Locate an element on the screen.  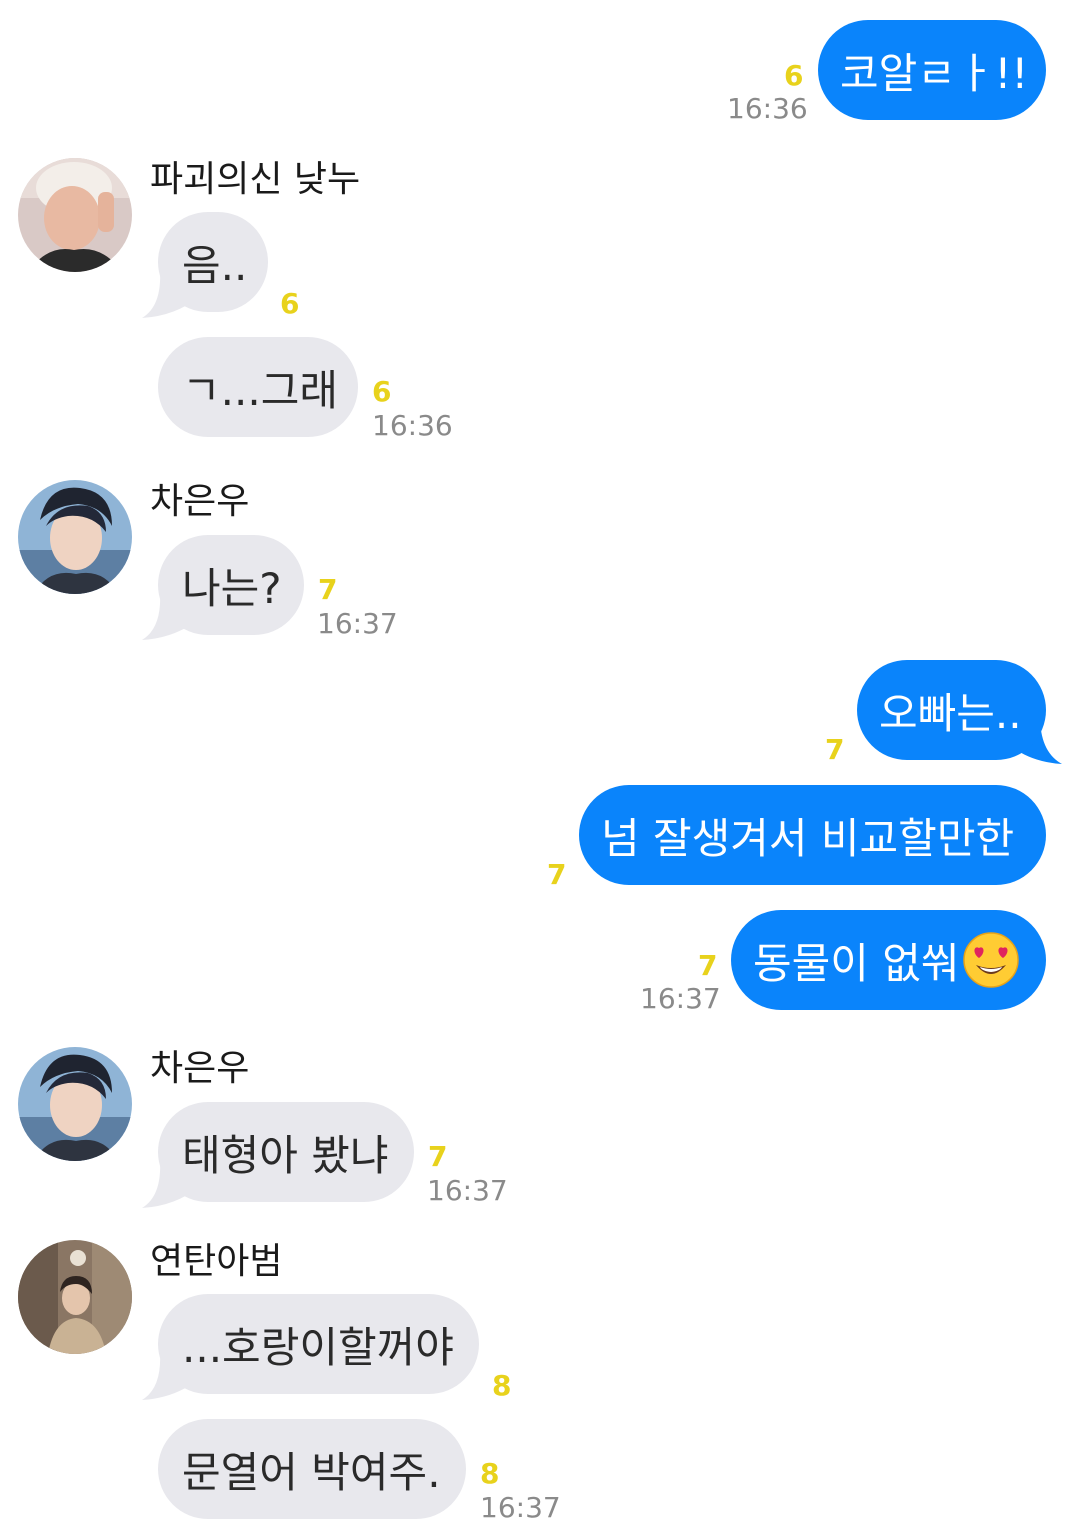
heart-eyes-emoji-icon is located at coordinates (990, 960).